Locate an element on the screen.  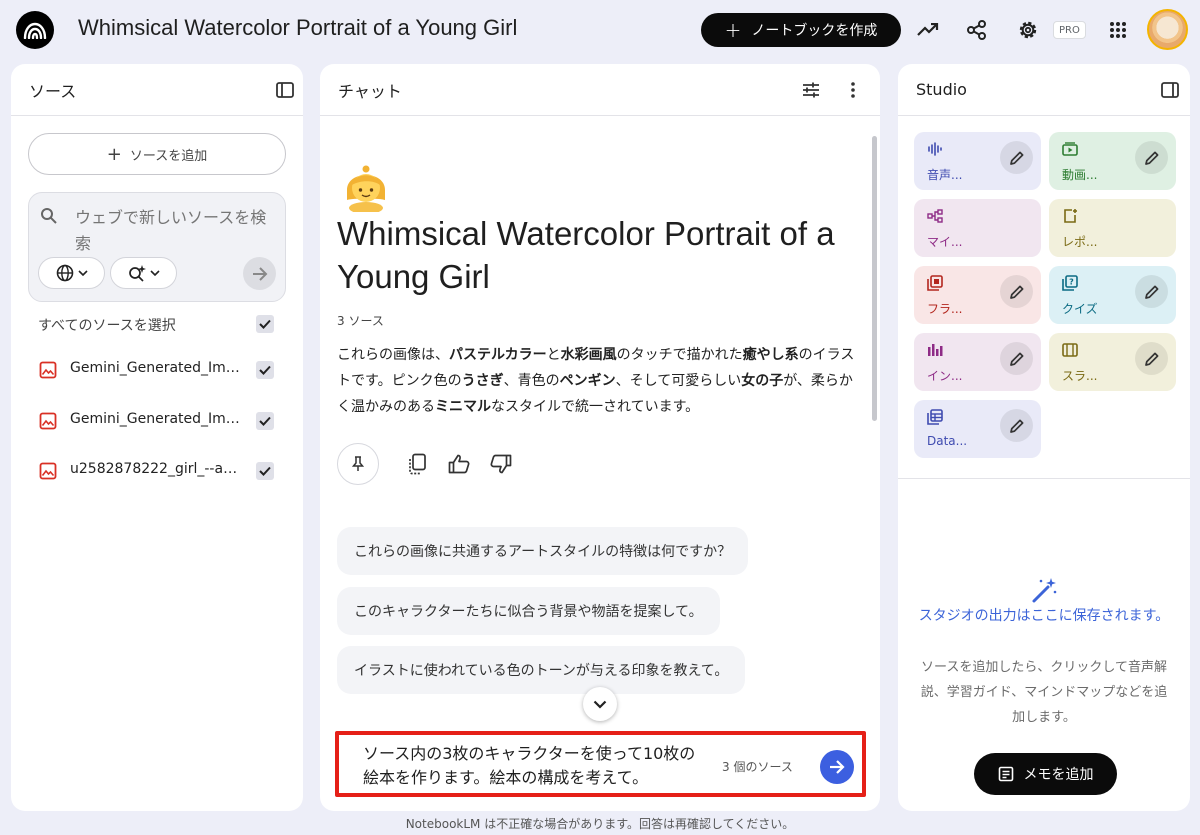
studio-title: Studio is located at coordinates (941, 89).